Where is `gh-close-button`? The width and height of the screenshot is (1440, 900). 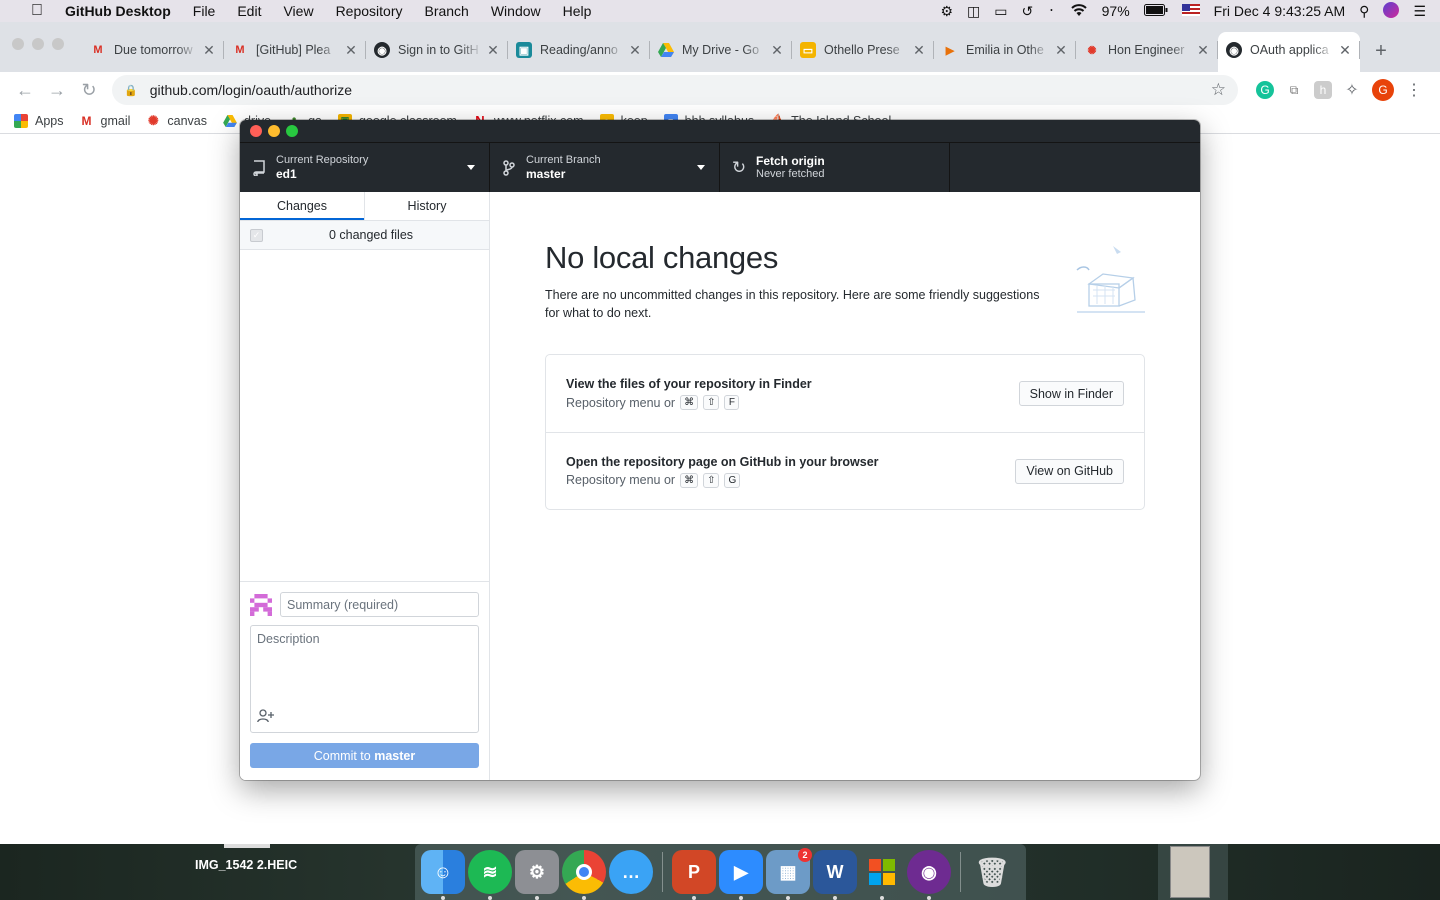 gh-close-button is located at coordinates (256, 131).